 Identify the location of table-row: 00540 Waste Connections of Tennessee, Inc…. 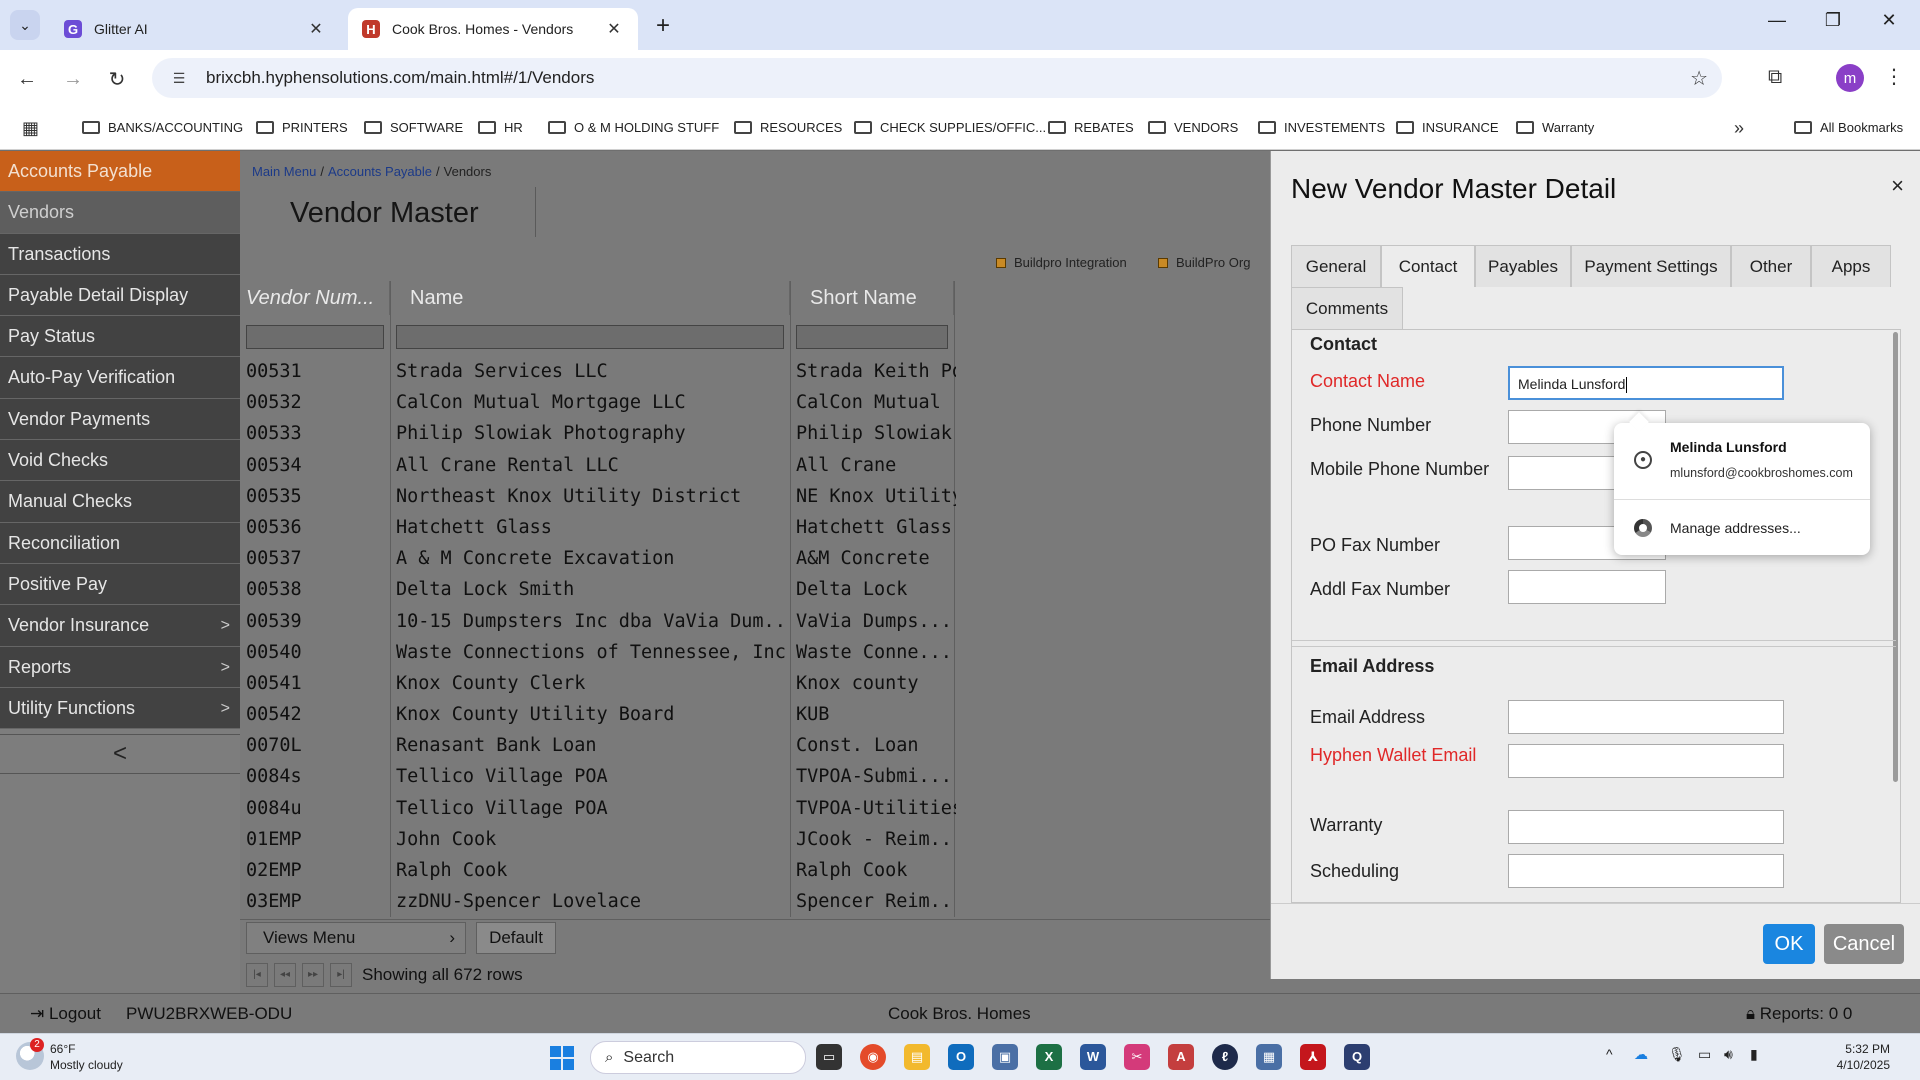
(755, 653).